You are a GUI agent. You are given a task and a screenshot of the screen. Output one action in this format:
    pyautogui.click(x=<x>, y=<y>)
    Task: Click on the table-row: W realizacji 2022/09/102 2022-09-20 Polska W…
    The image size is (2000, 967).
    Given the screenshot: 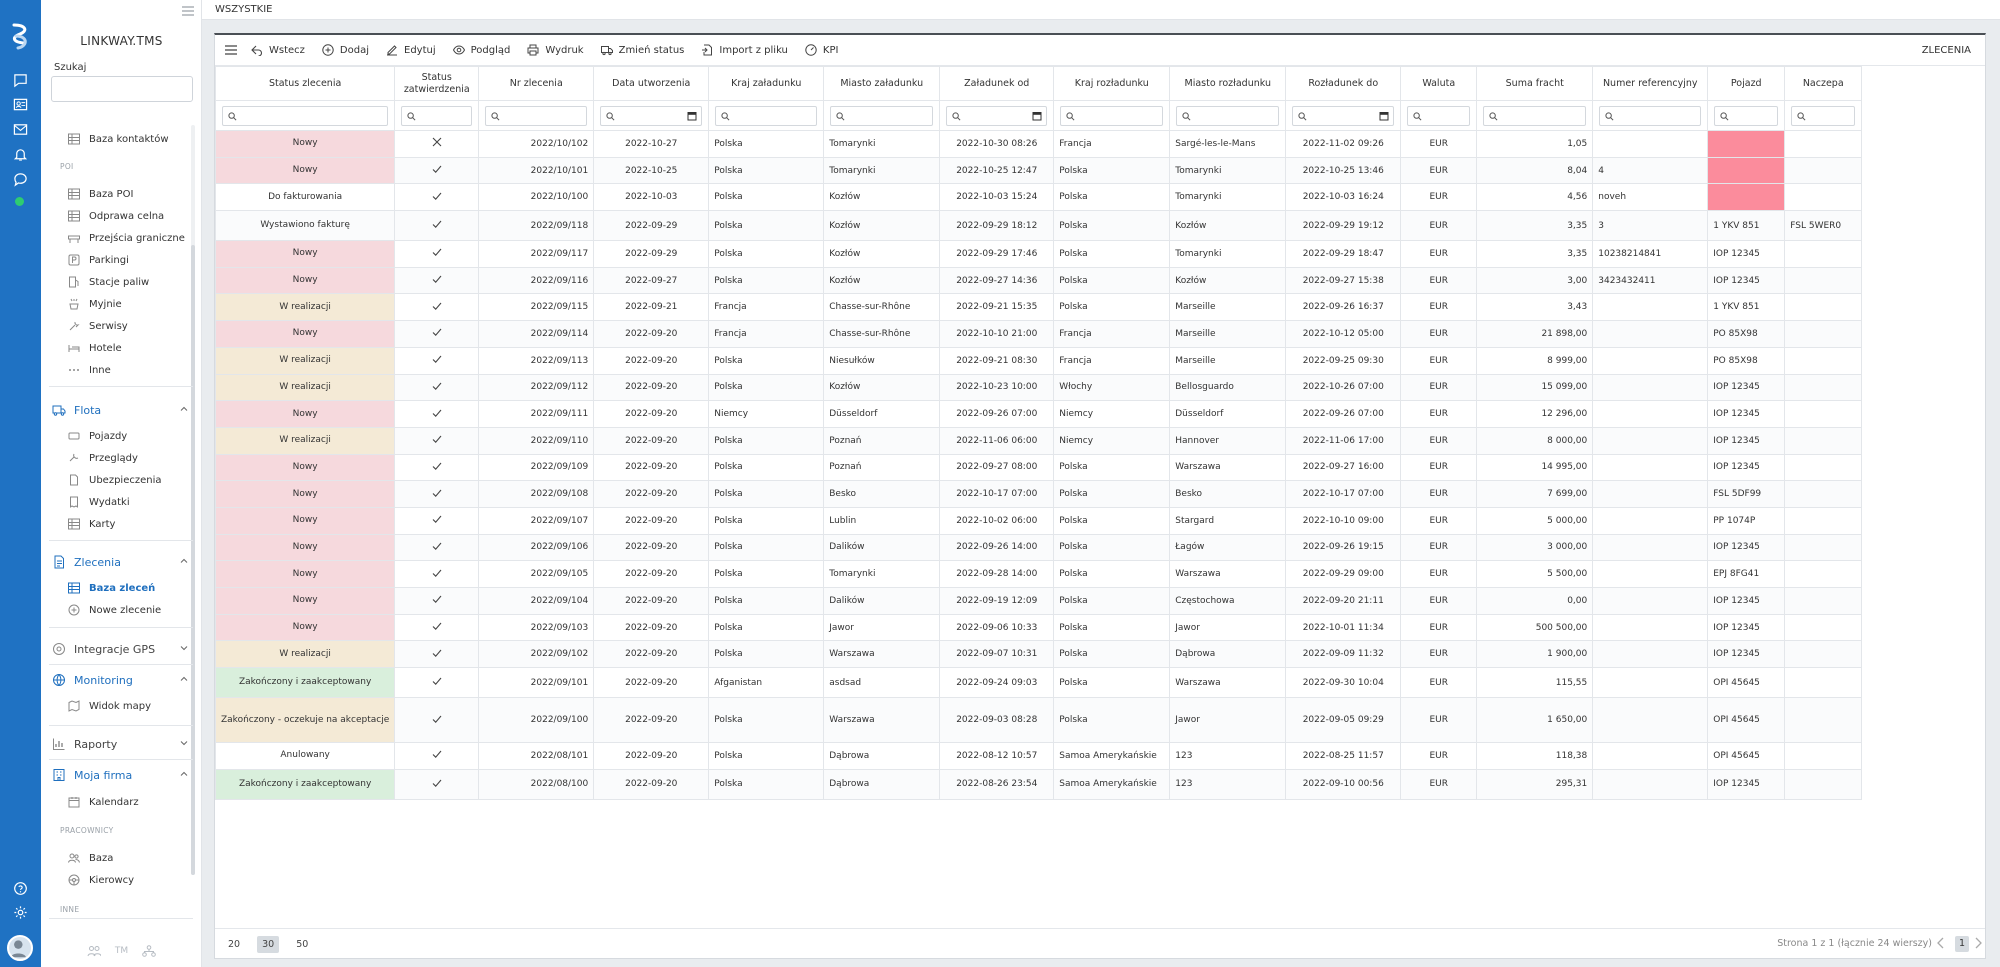 What is the action you would take?
    pyautogui.click(x=1038, y=654)
    